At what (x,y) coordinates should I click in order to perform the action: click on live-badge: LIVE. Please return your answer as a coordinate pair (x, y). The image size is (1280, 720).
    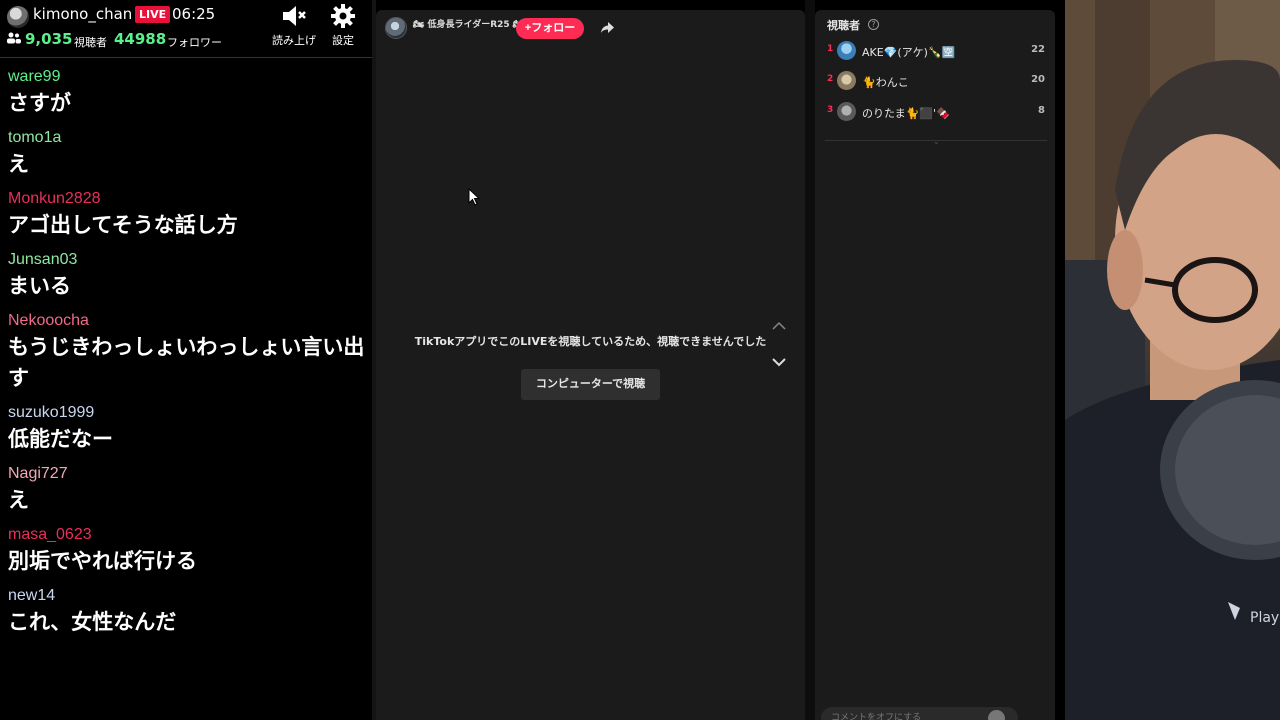
    Looking at the image, I should click on (153, 14).